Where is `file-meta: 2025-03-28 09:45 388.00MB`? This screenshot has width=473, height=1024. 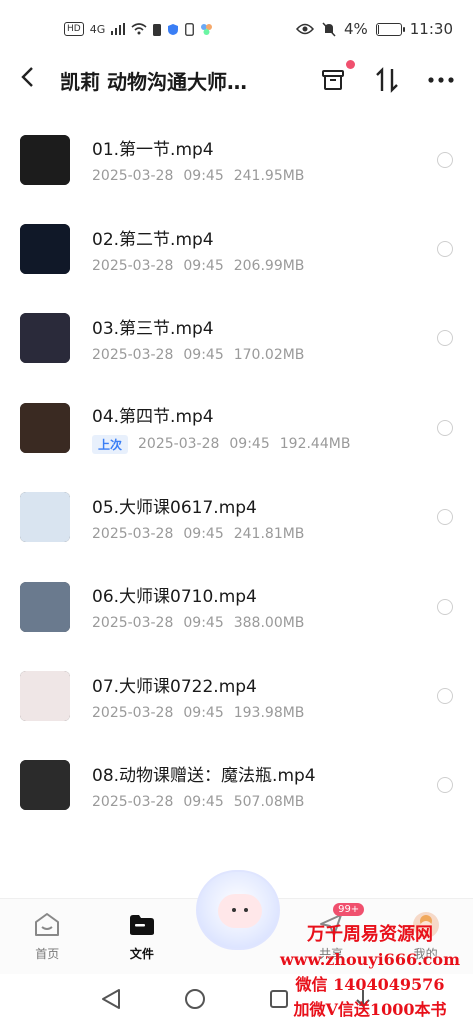 file-meta: 2025-03-28 09:45 388.00MB is located at coordinates (260, 623).